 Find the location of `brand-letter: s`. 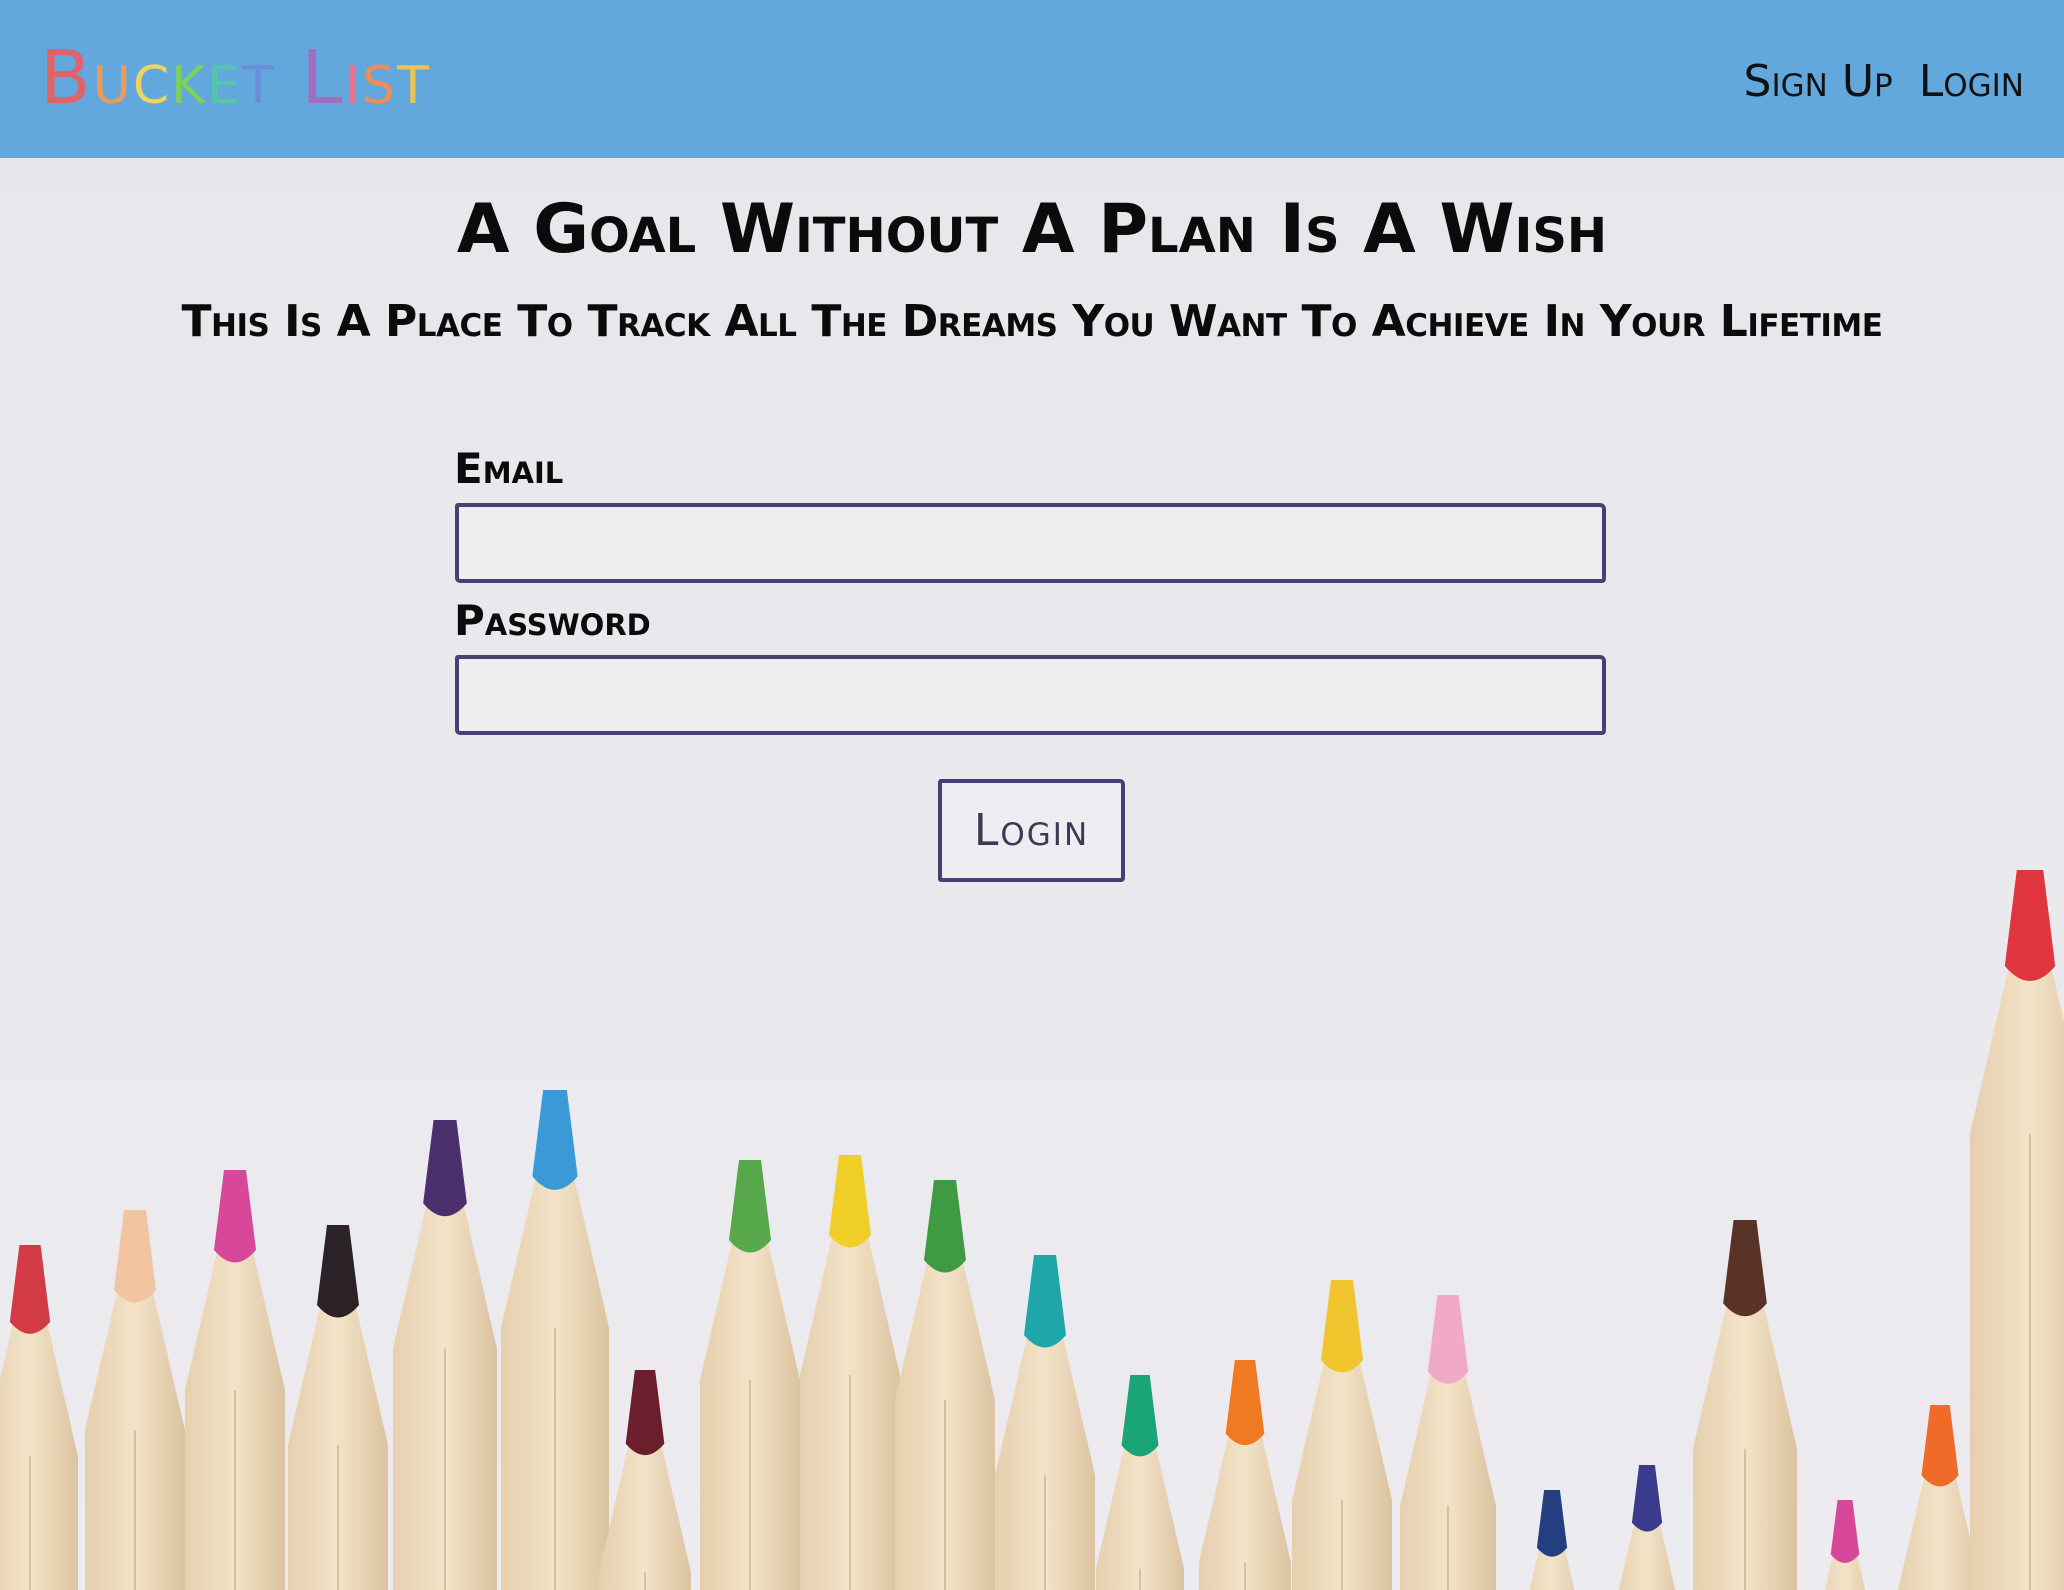

brand-letter: s is located at coordinates (380, 78).